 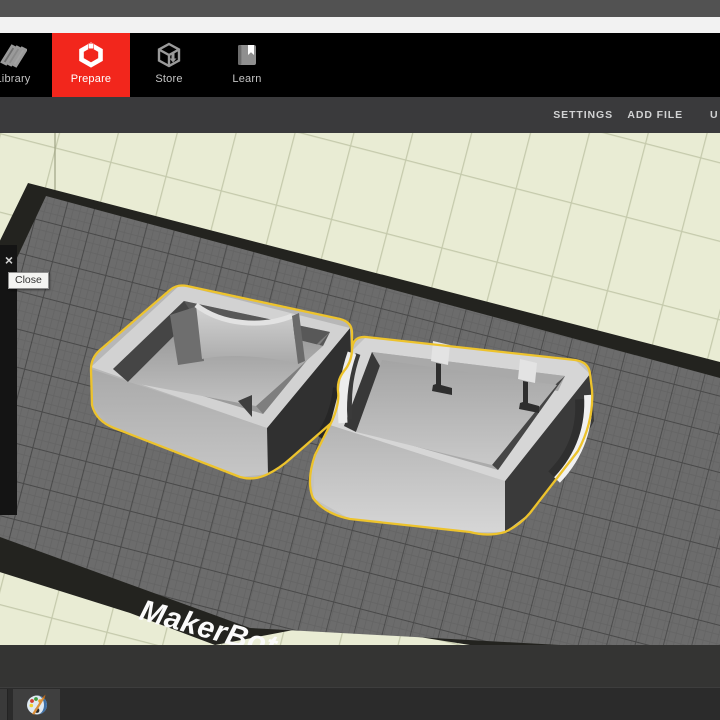 What do you see at coordinates (91, 79) in the screenshot?
I see `tab-prepare-label: Prepare` at bounding box center [91, 79].